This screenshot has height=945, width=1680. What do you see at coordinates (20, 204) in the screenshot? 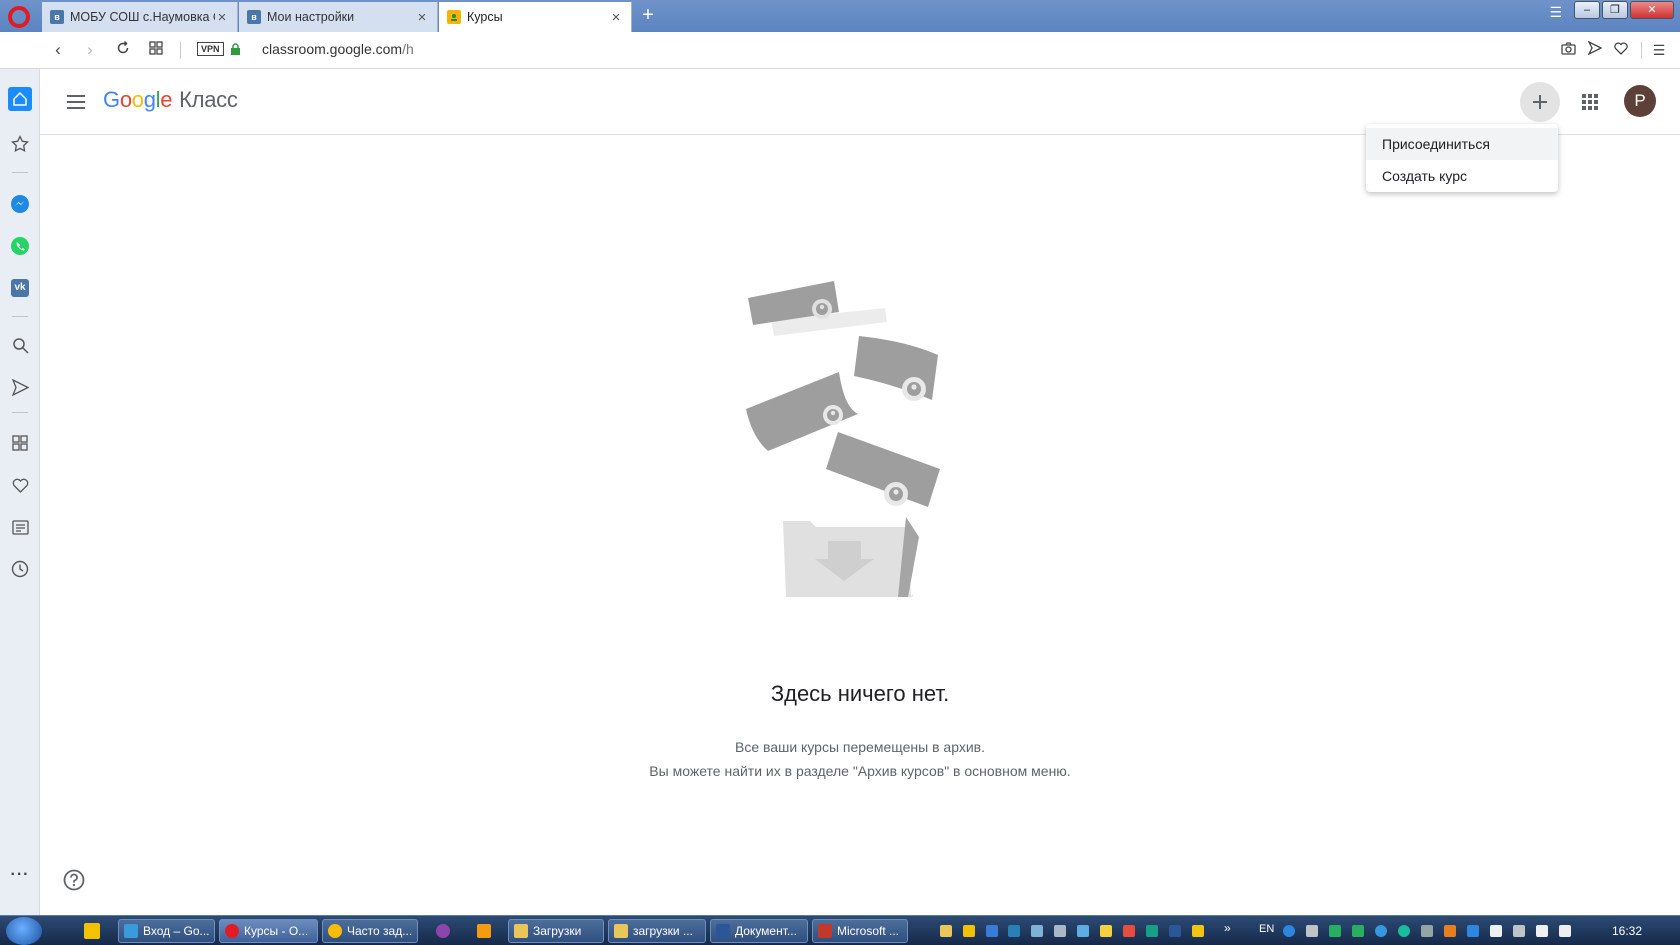
I see `messenger-icon` at bounding box center [20, 204].